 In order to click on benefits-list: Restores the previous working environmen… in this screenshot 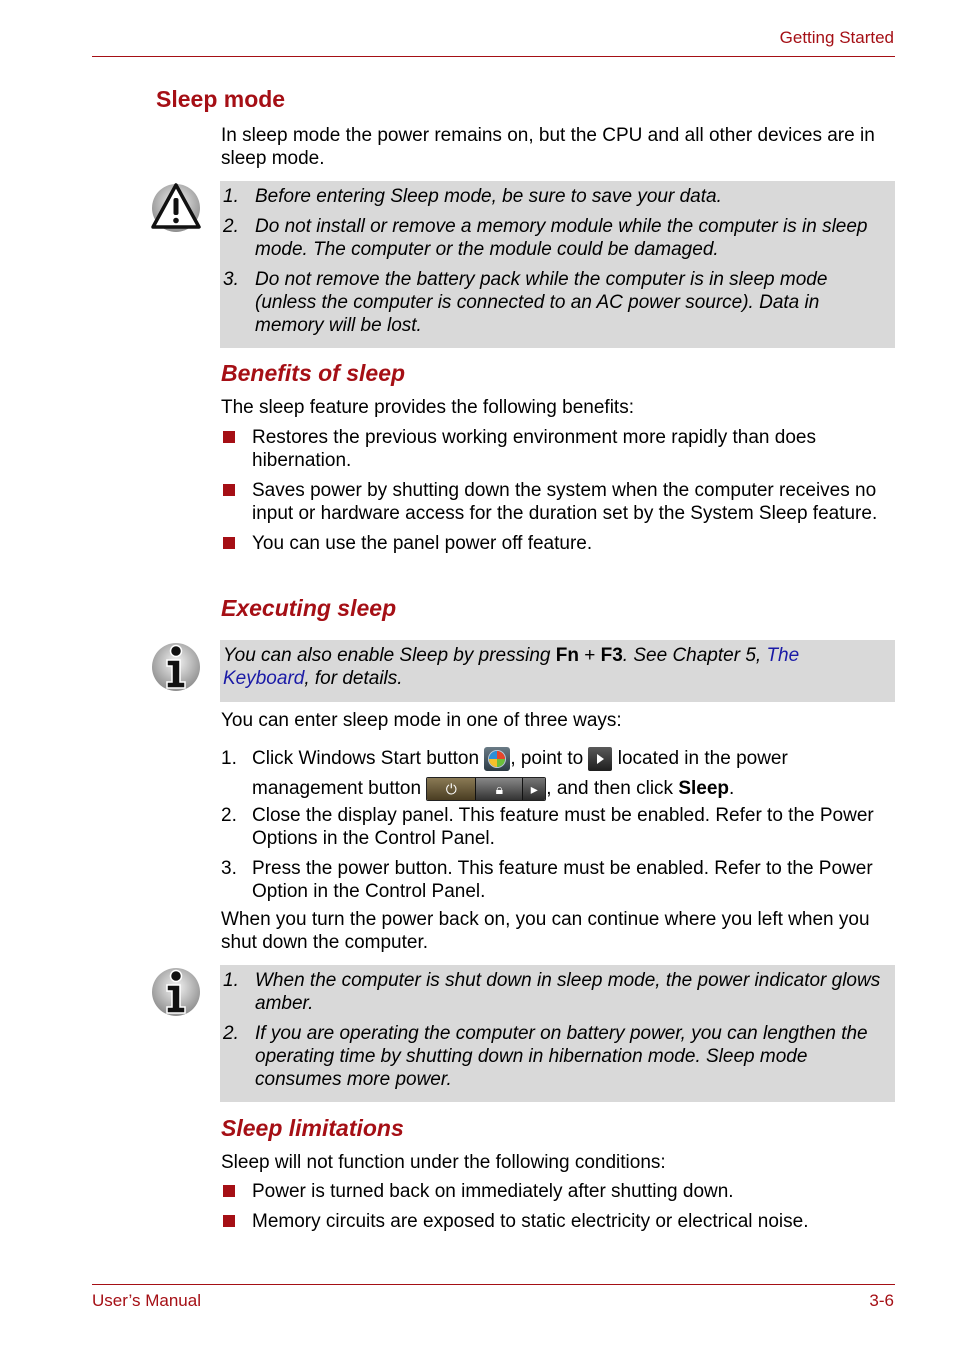, I will do `click(558, 494)`.